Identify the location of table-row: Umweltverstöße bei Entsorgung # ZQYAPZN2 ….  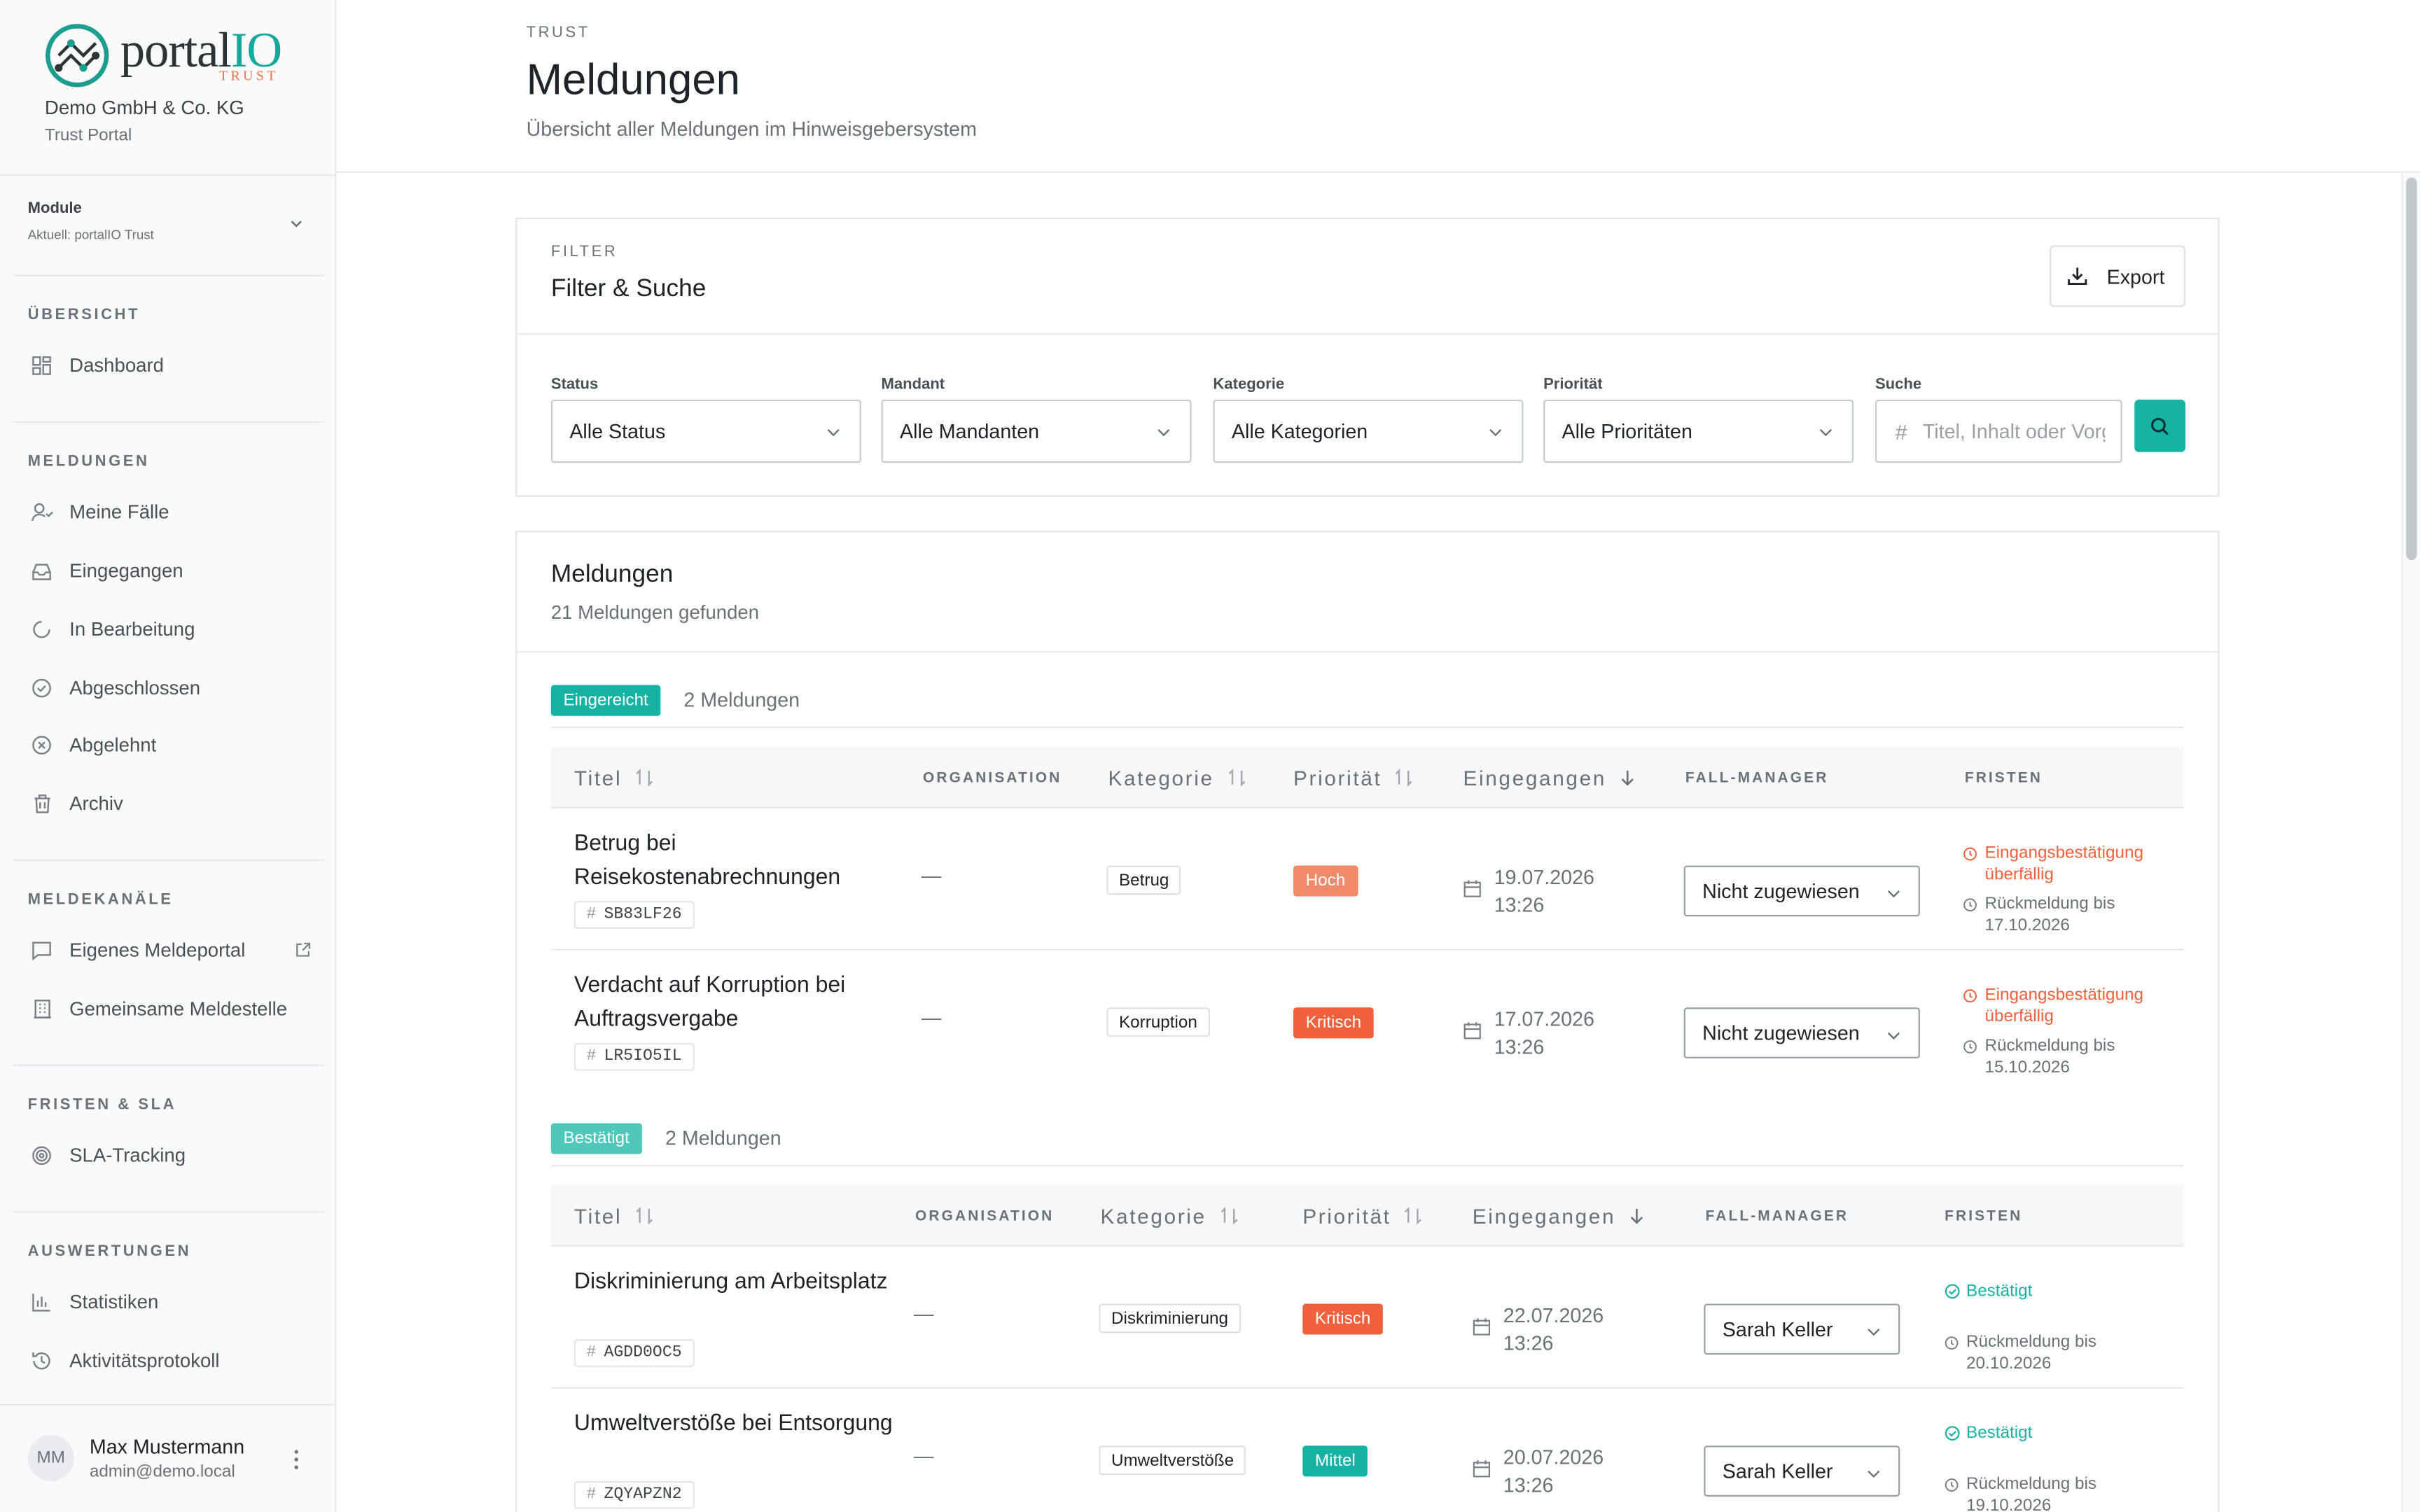
(1367, 1450).